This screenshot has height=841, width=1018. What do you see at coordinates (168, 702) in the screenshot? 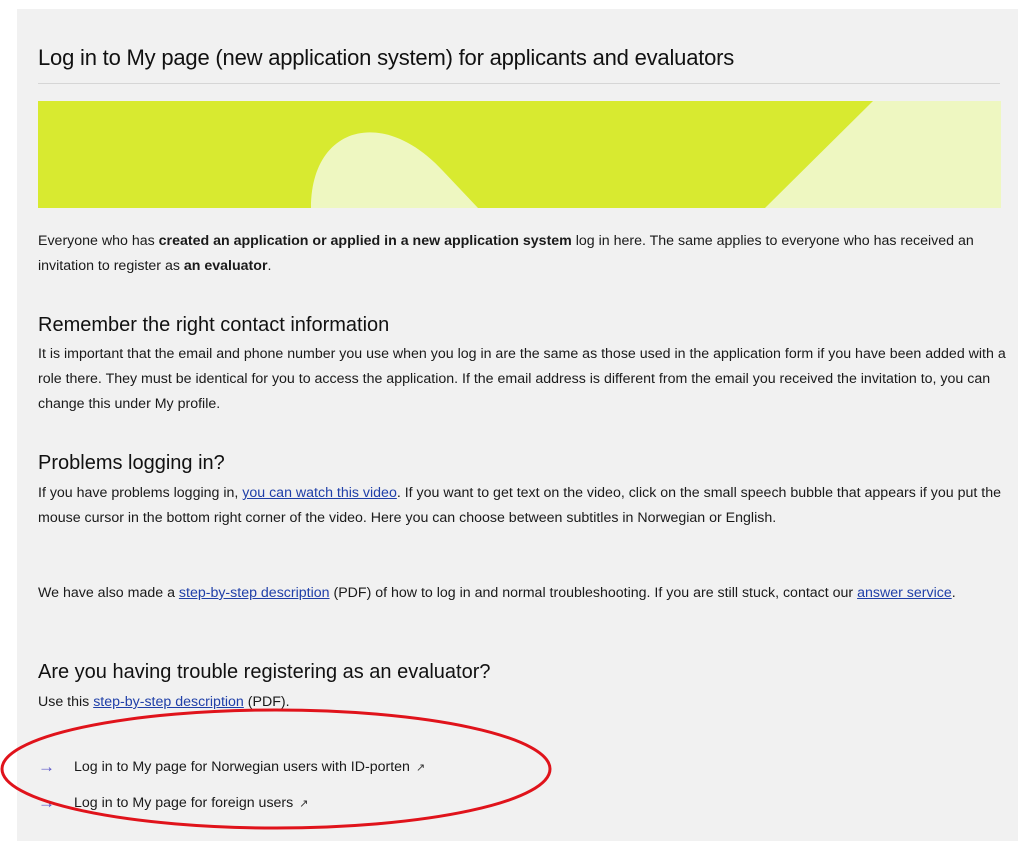
I see `evaluator-step-by-step-link: step-by-step description` at bounding box center [168, 702].